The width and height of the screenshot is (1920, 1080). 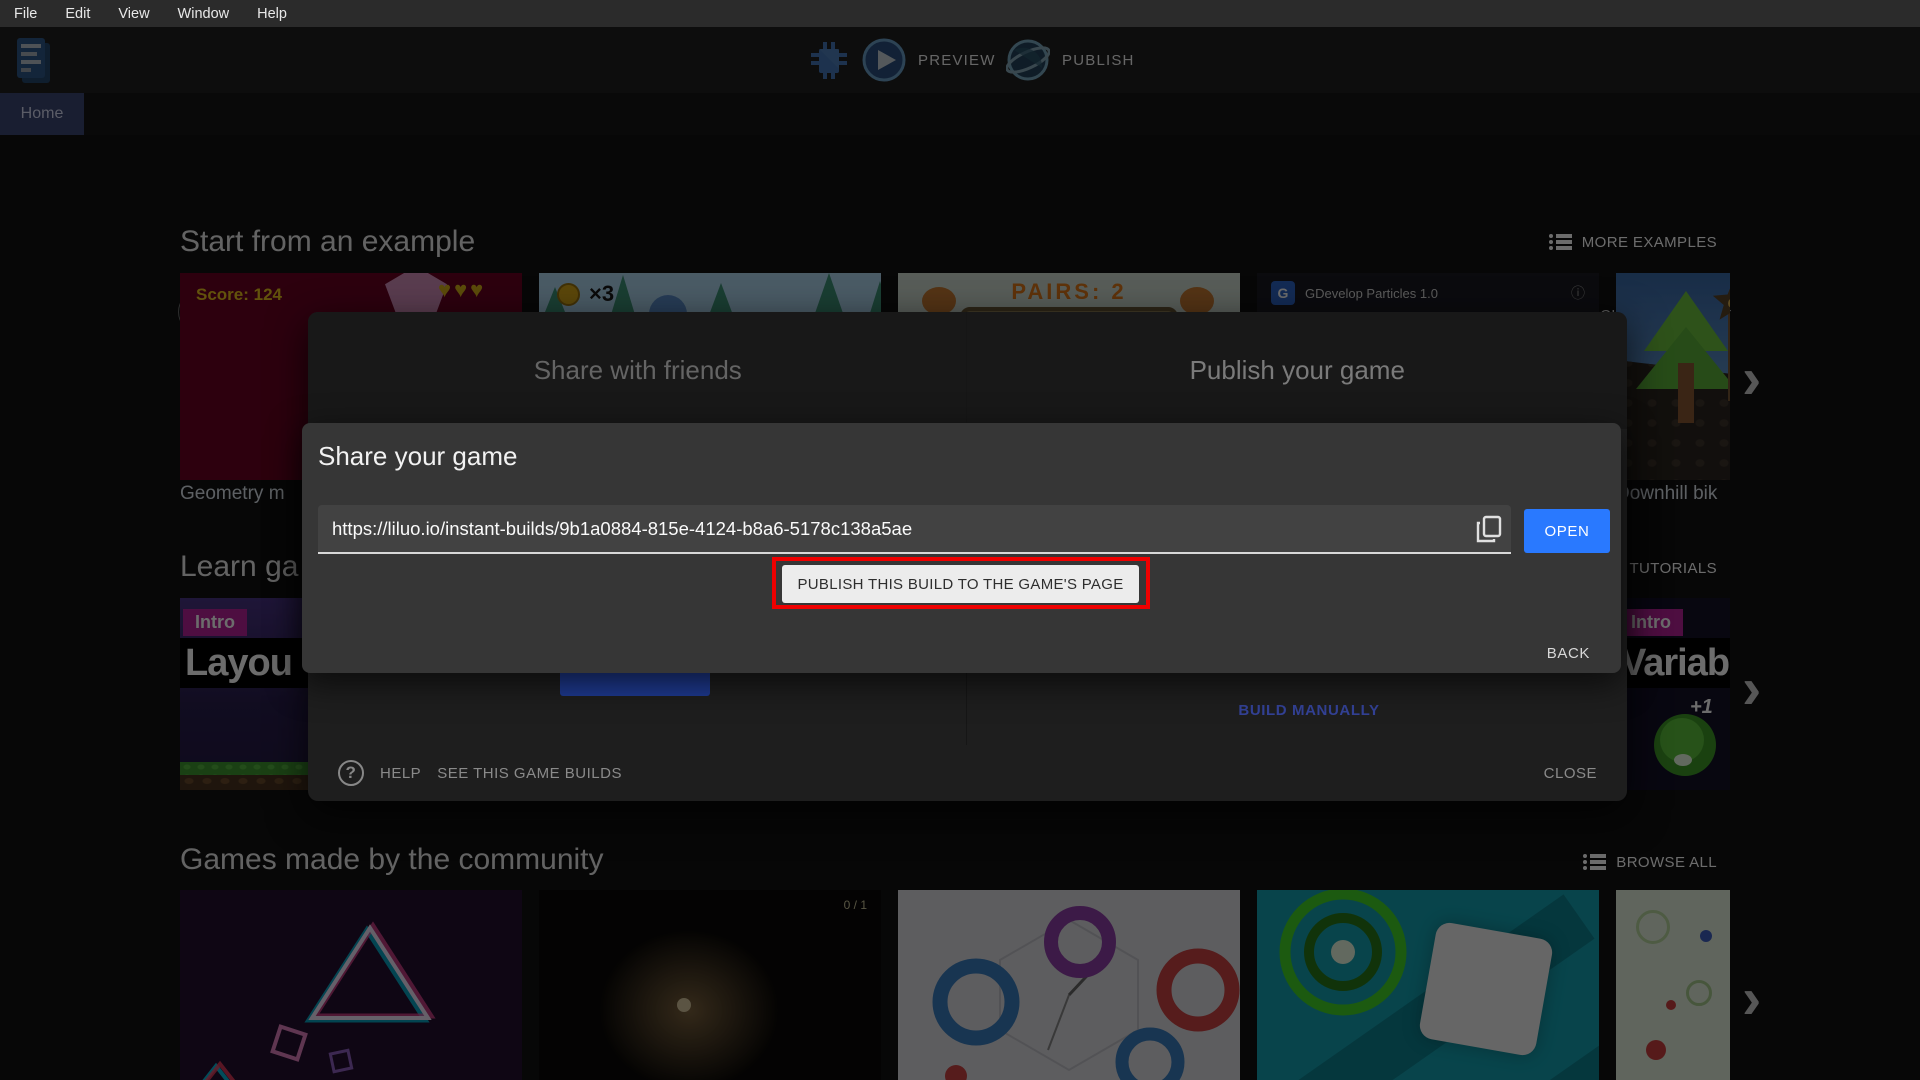 I want to click on menu-edit: Edit, so click(x=77, y=14).